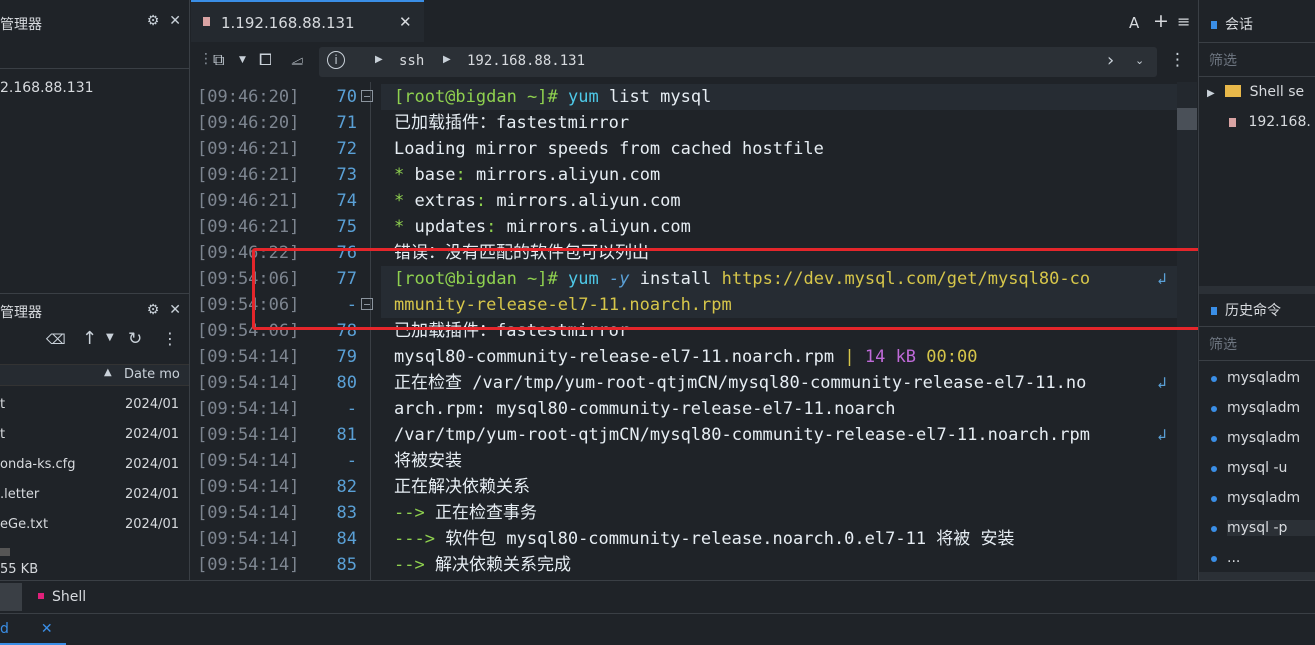  What do you see at coordinates (346, 357) in the screenshot?
I see `line-number: 79` at bounding box center [346, 357].